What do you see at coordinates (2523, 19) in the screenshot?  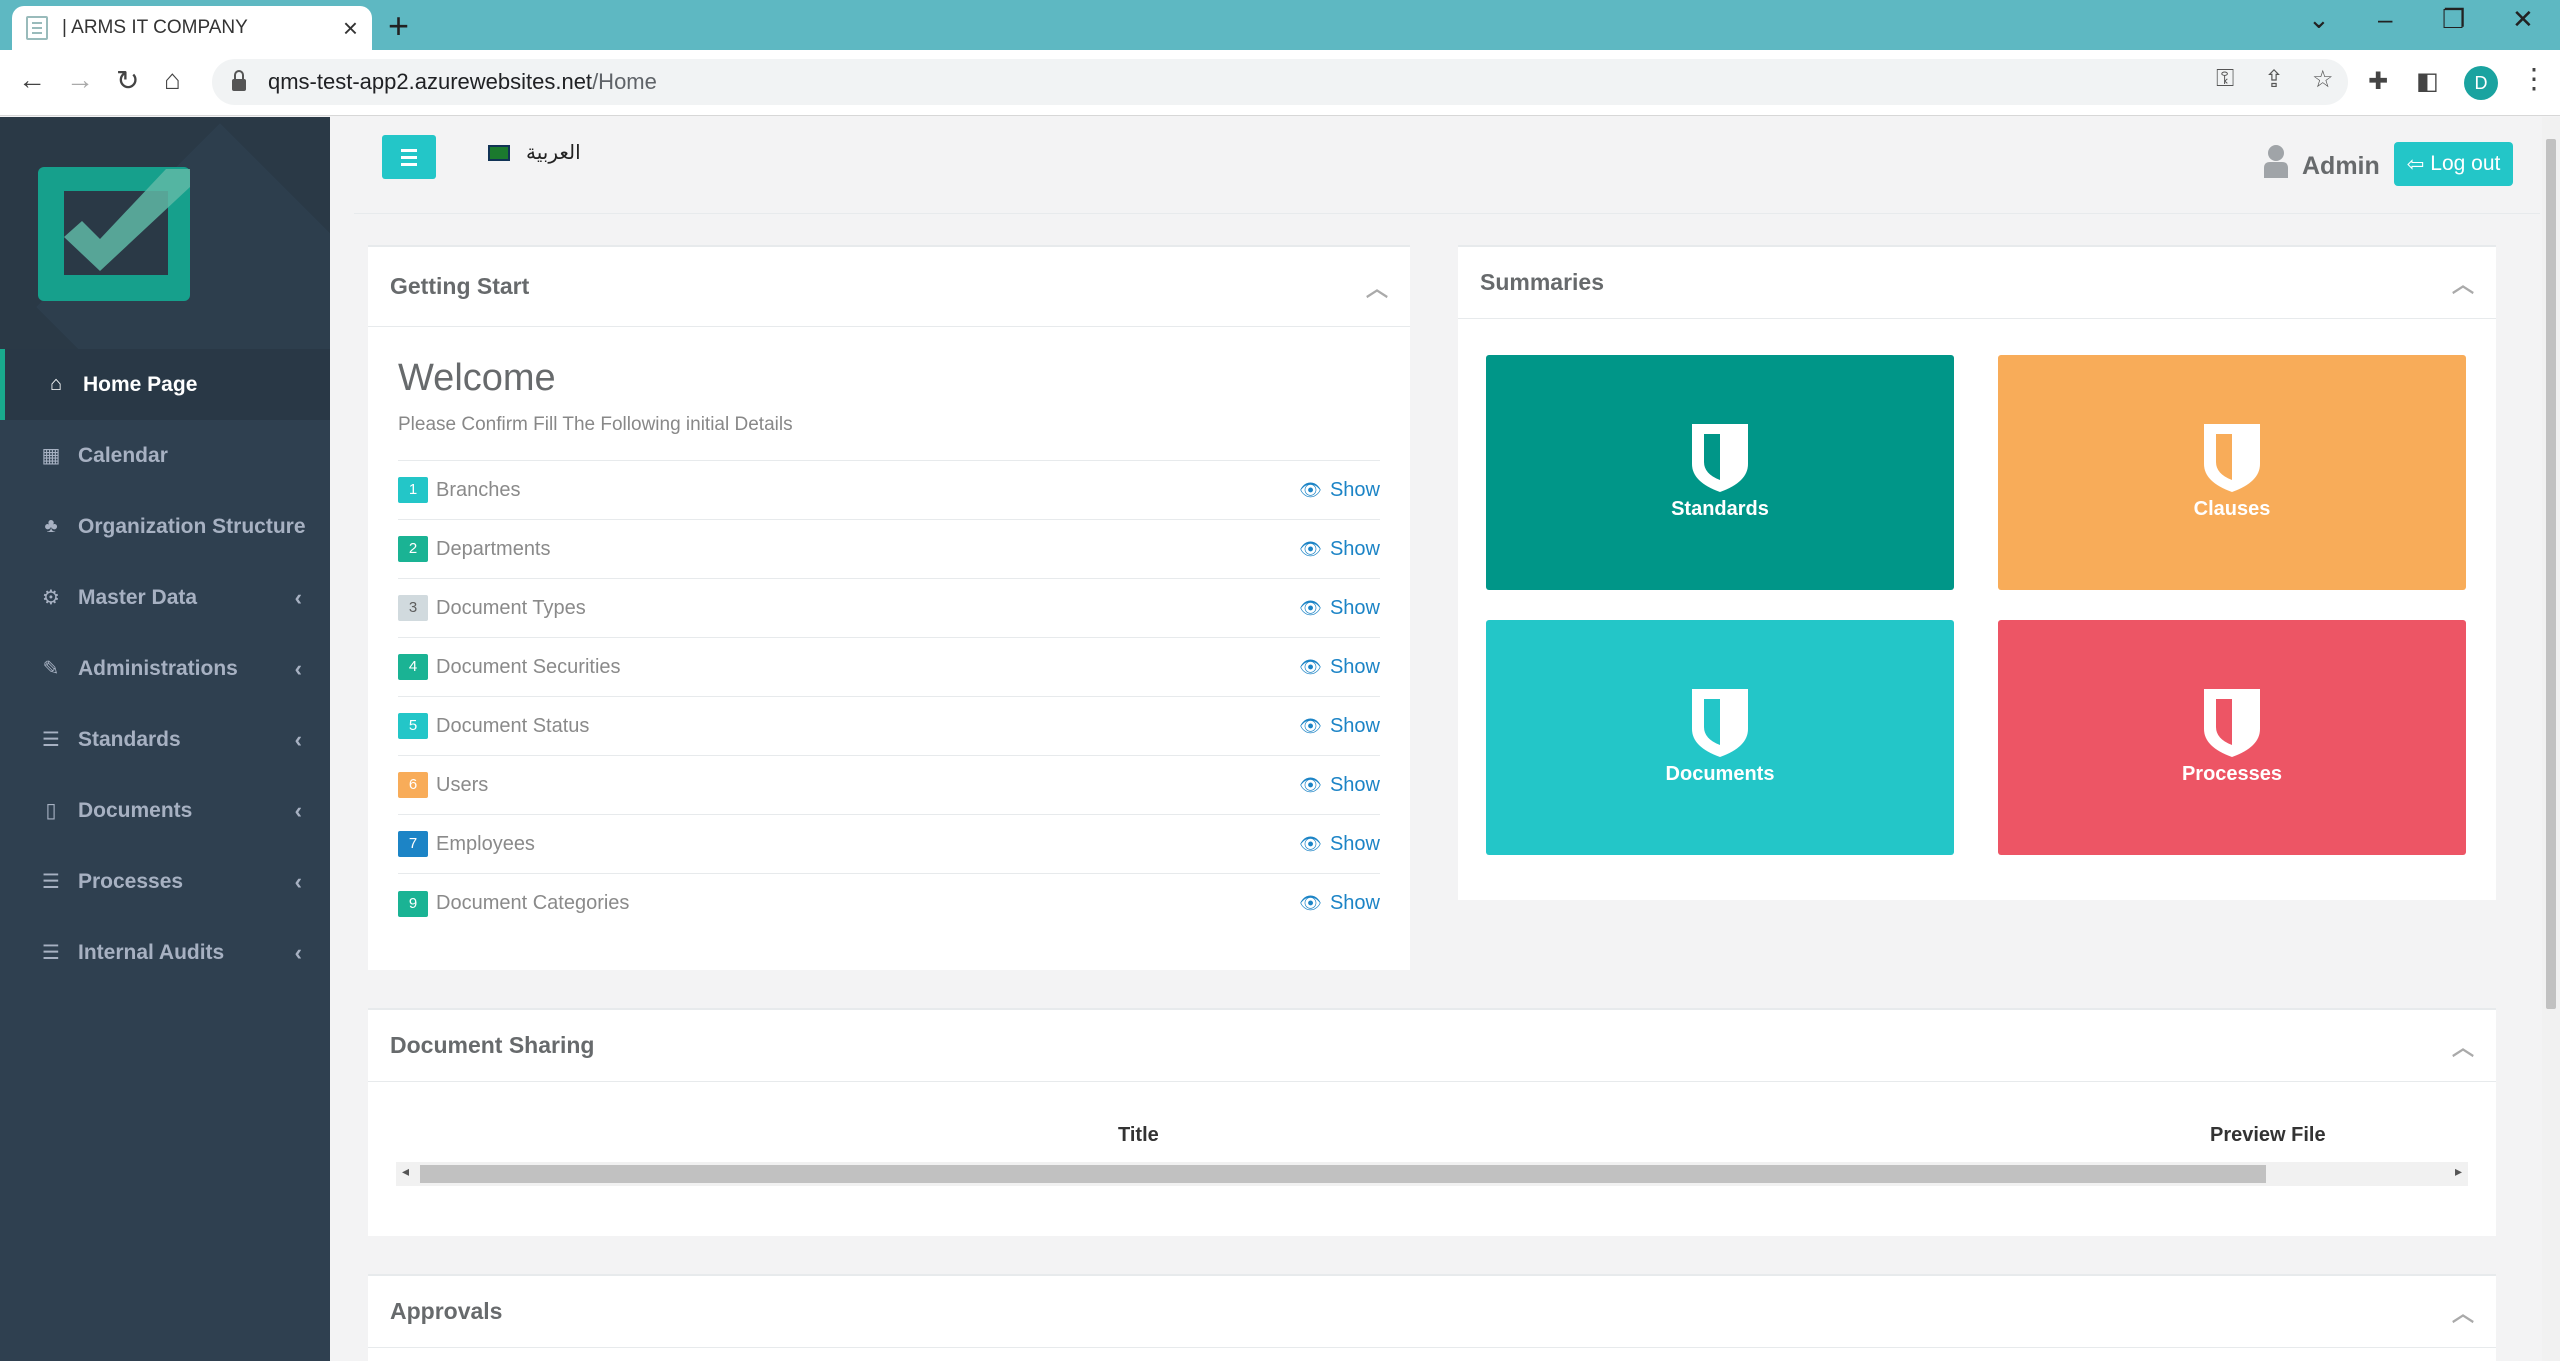 I see `close-window-icon: ✕` at bounding box center [2523, 19].